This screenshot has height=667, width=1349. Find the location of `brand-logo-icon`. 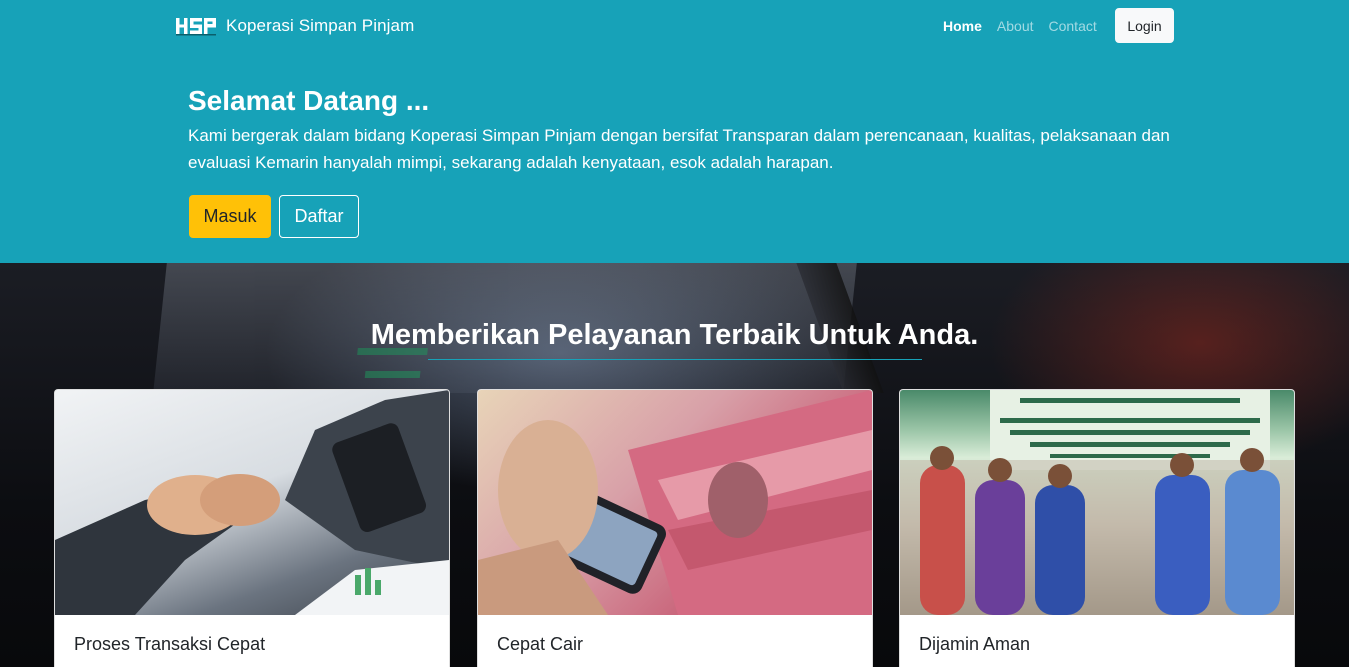

brand-logo-icon is located at coordinates (197, 26).